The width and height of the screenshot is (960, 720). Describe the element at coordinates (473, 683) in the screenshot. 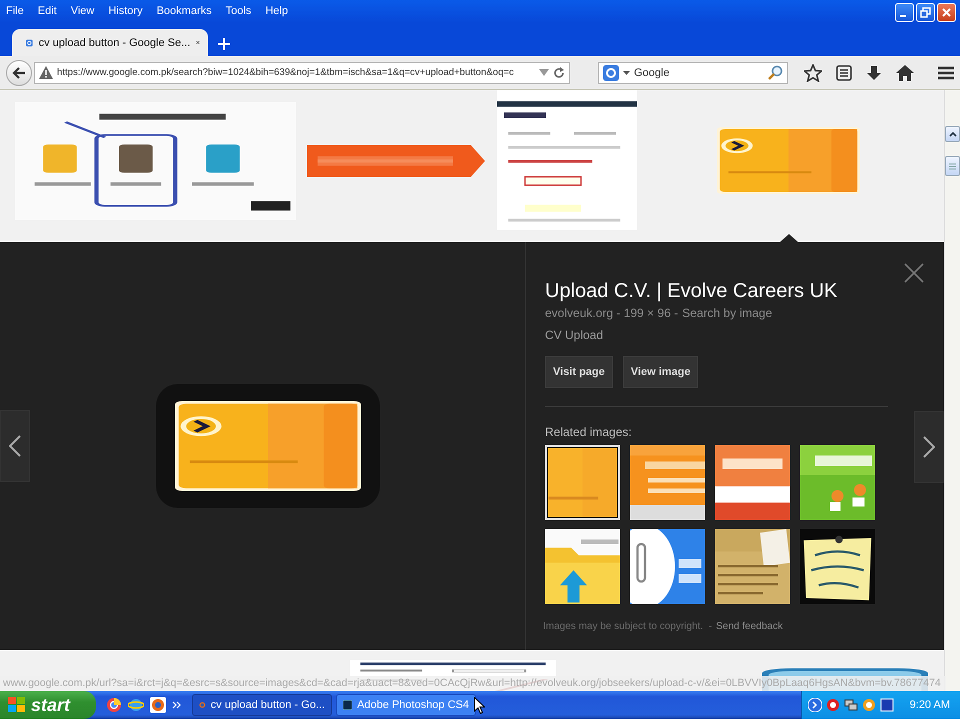

I see `status-url: www.google.com.pk/url?sa=i&rct=j&q=&esrc=s&source=images&cd=&cad=rja&uact=8&ved=0CAcQjRw&url=http://evolveuk.org/jobseekers/upload-c-v/&ei=0LBVVIy0BpLaaq6HgsAN&bvm=bv.78677474` at that location.